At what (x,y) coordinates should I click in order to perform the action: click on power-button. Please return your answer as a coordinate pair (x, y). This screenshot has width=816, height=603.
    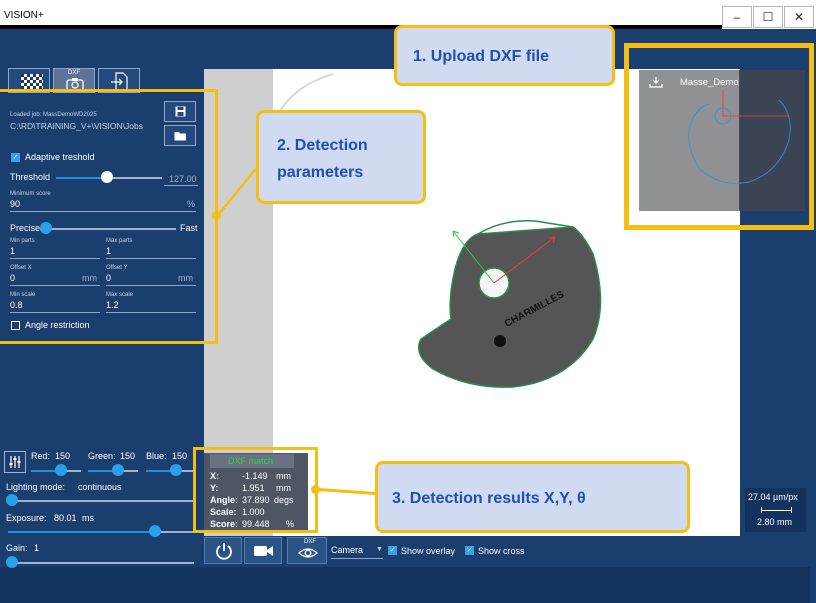
    Looking at the image, I should click on (223, 550).